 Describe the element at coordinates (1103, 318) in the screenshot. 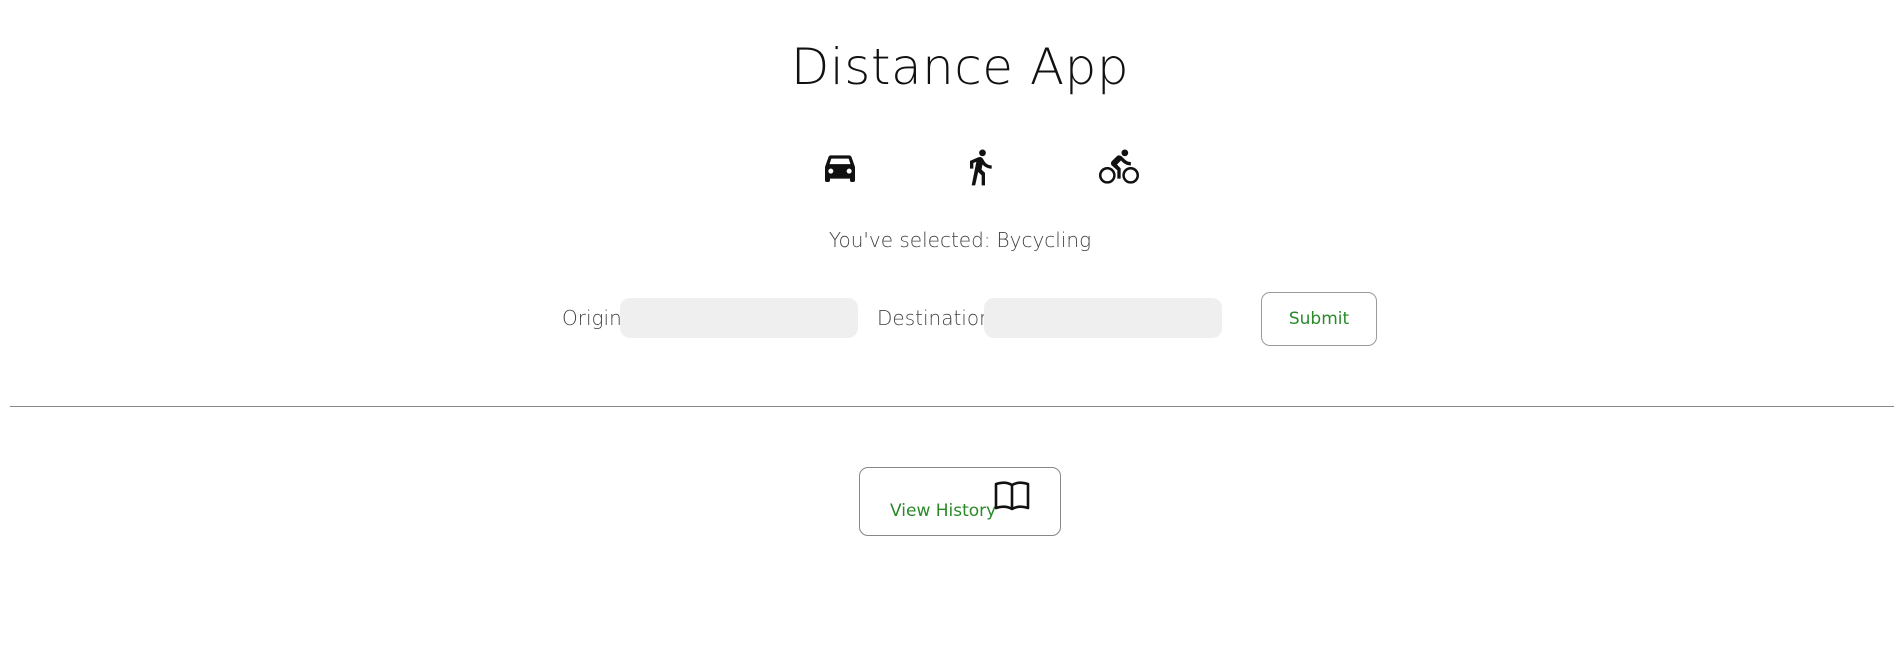

I see `destination-input` at that location.